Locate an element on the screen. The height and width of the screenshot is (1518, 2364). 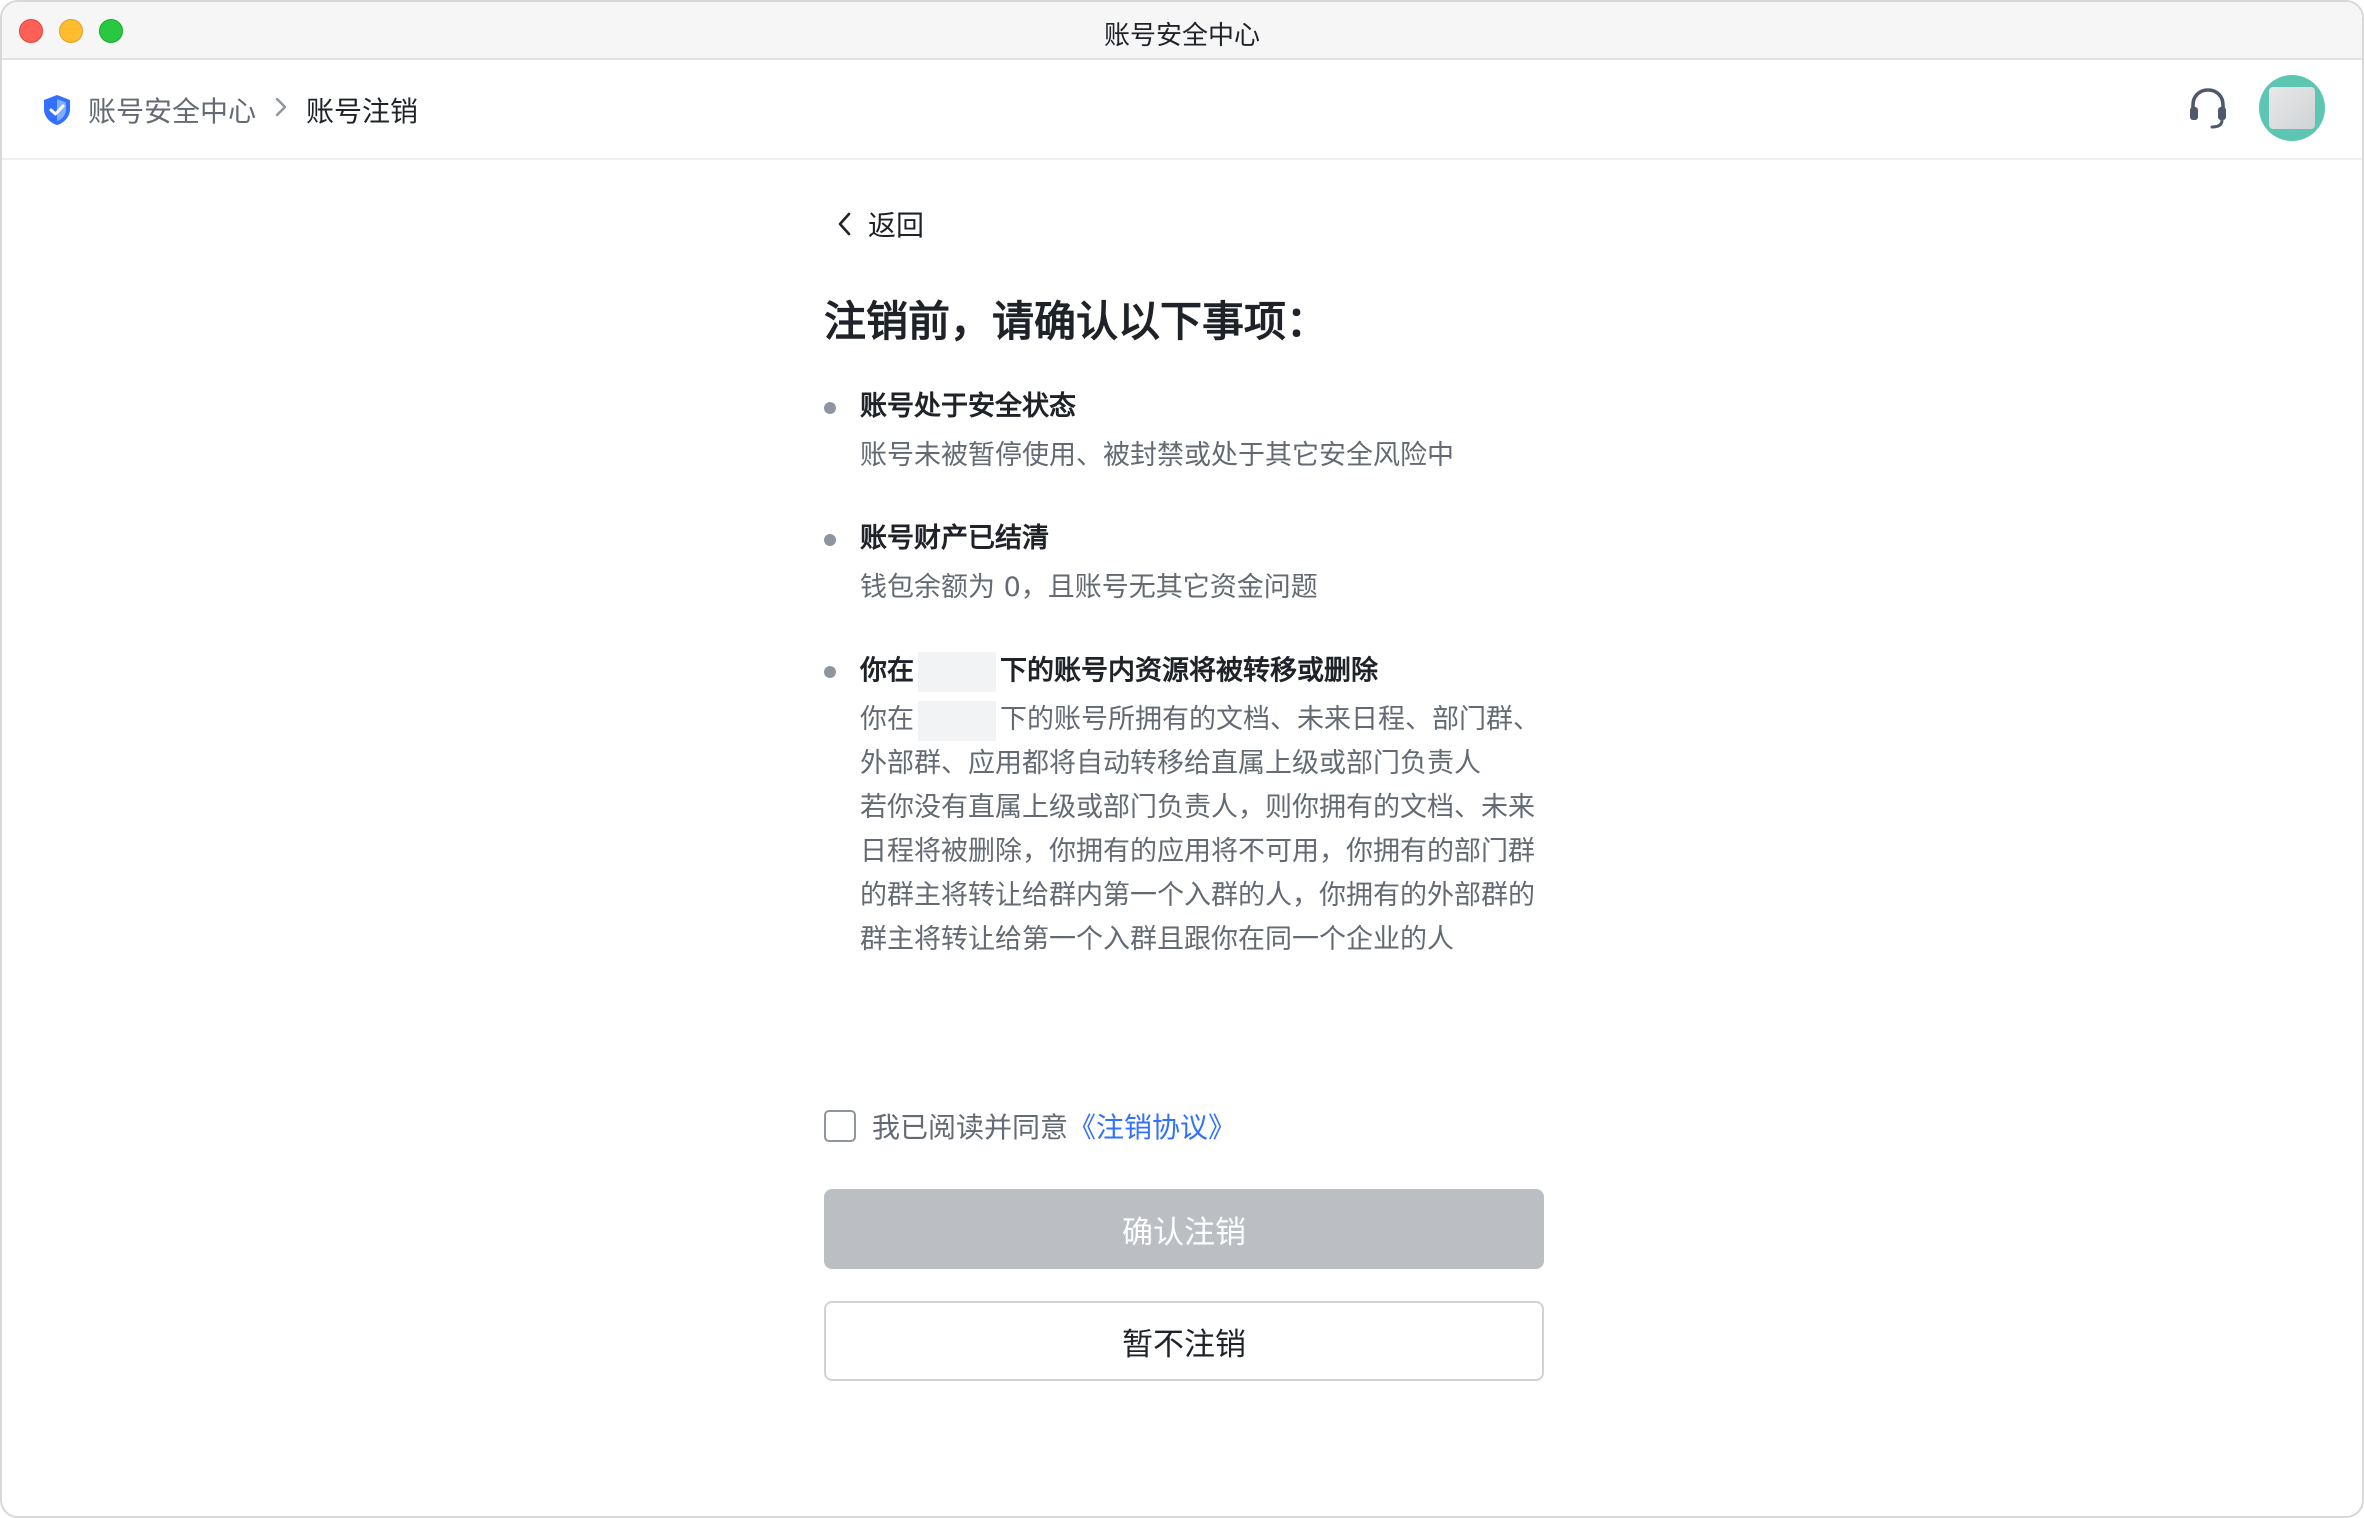
page-title: 注销前，请确认以下事项： is located at coordinates (1076, 321).